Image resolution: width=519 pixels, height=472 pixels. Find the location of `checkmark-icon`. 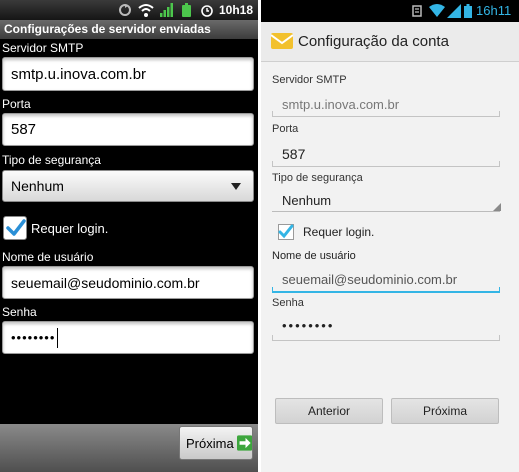

checkmark-icon is located at coordinates (16, 227).